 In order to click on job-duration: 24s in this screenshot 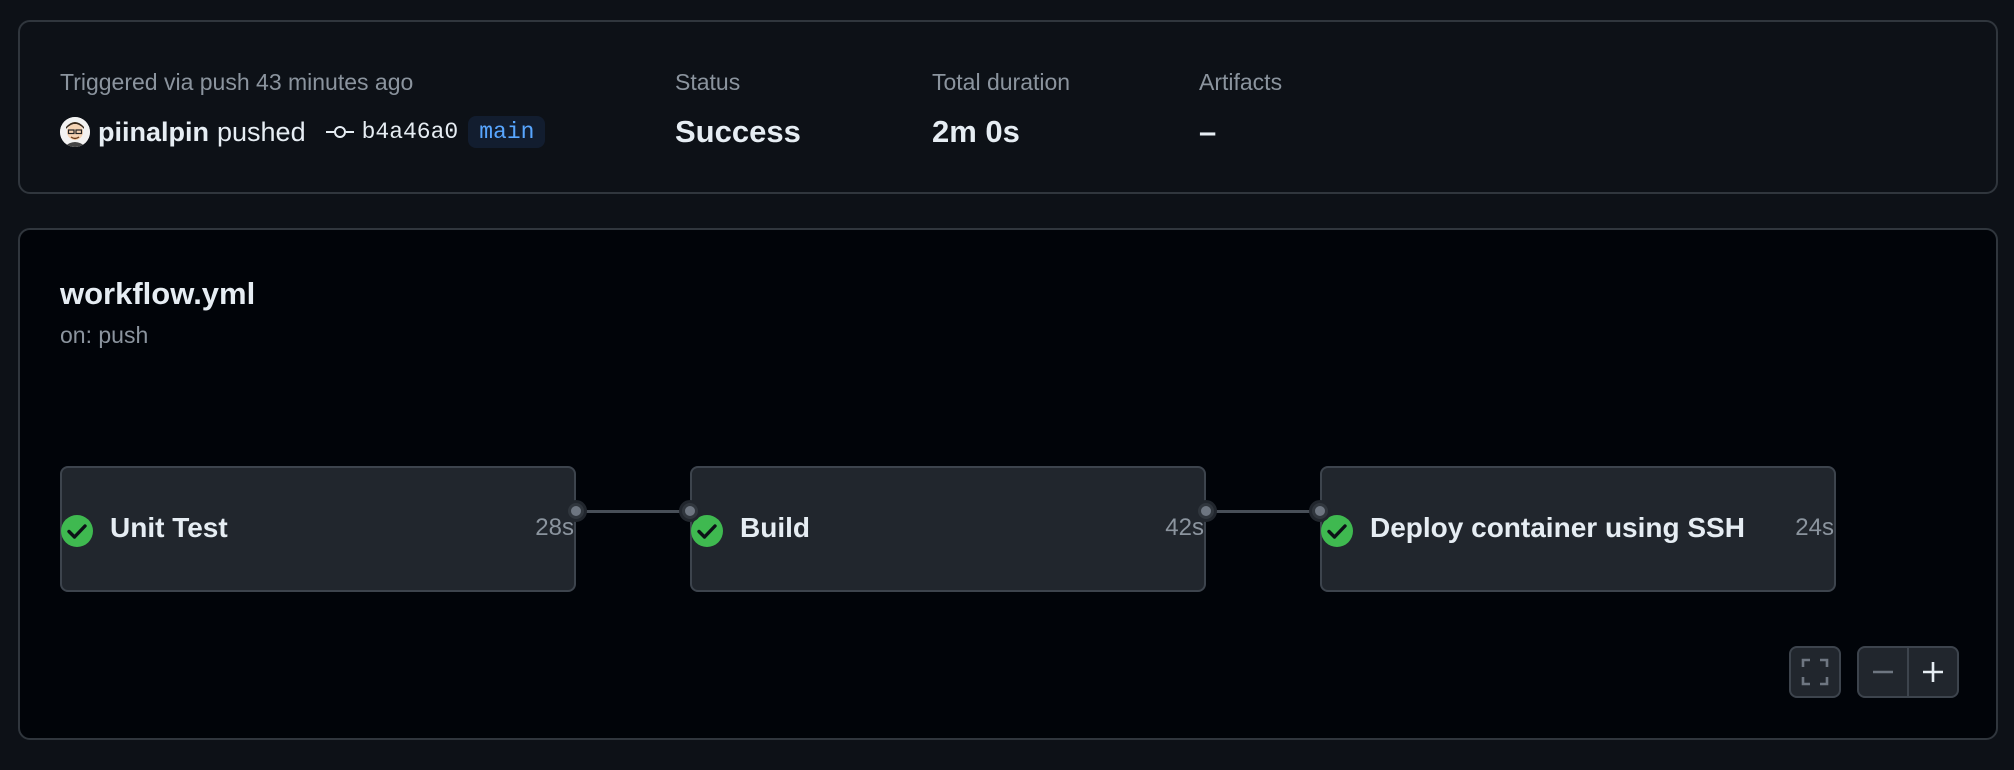, I will do `click(1814, 527)`.